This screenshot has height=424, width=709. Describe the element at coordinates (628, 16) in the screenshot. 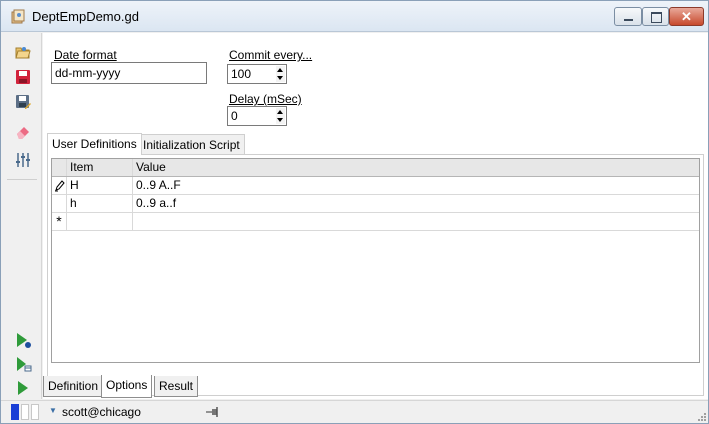

I see `minimize-button` at that location.